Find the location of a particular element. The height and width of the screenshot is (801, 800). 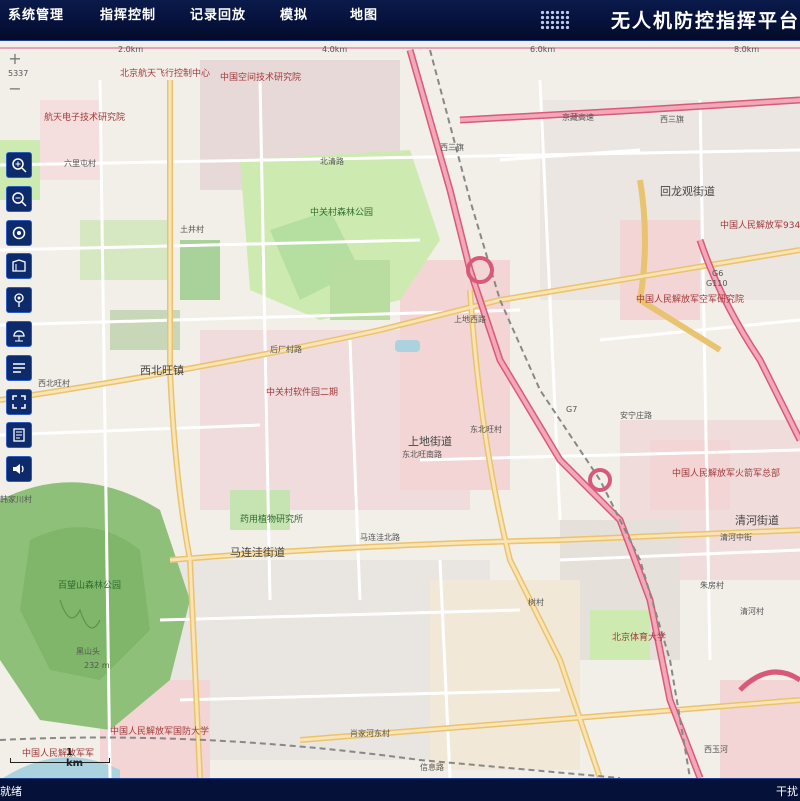

poi-label: 中国人民解放军国防大学 is located at coordinates (159, 731).